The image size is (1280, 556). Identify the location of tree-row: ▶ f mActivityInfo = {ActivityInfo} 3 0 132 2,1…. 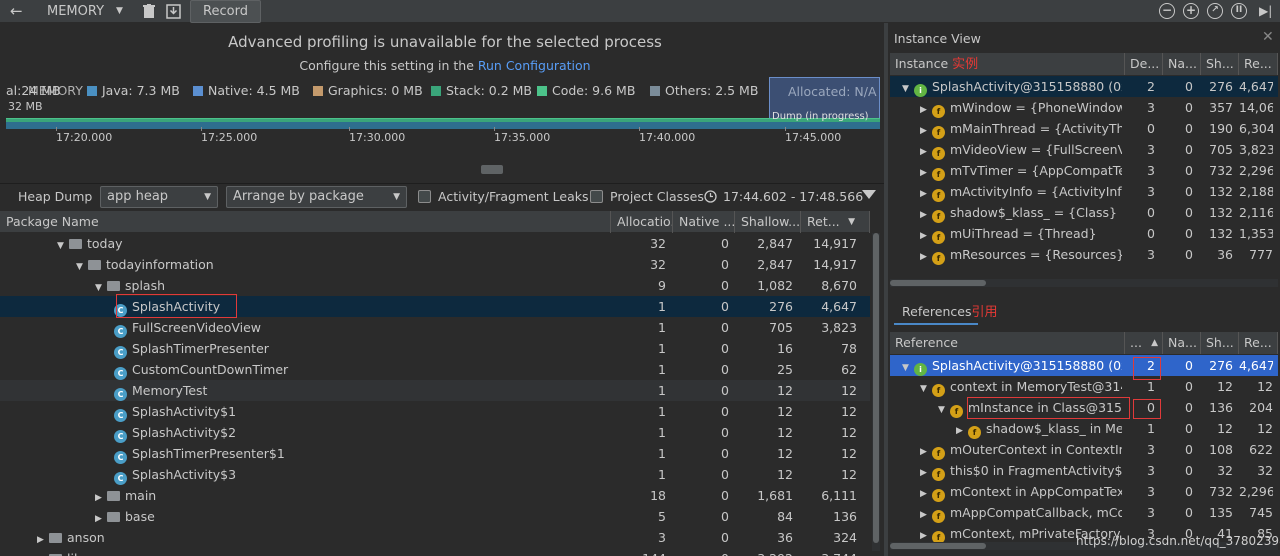
(1084, 191).